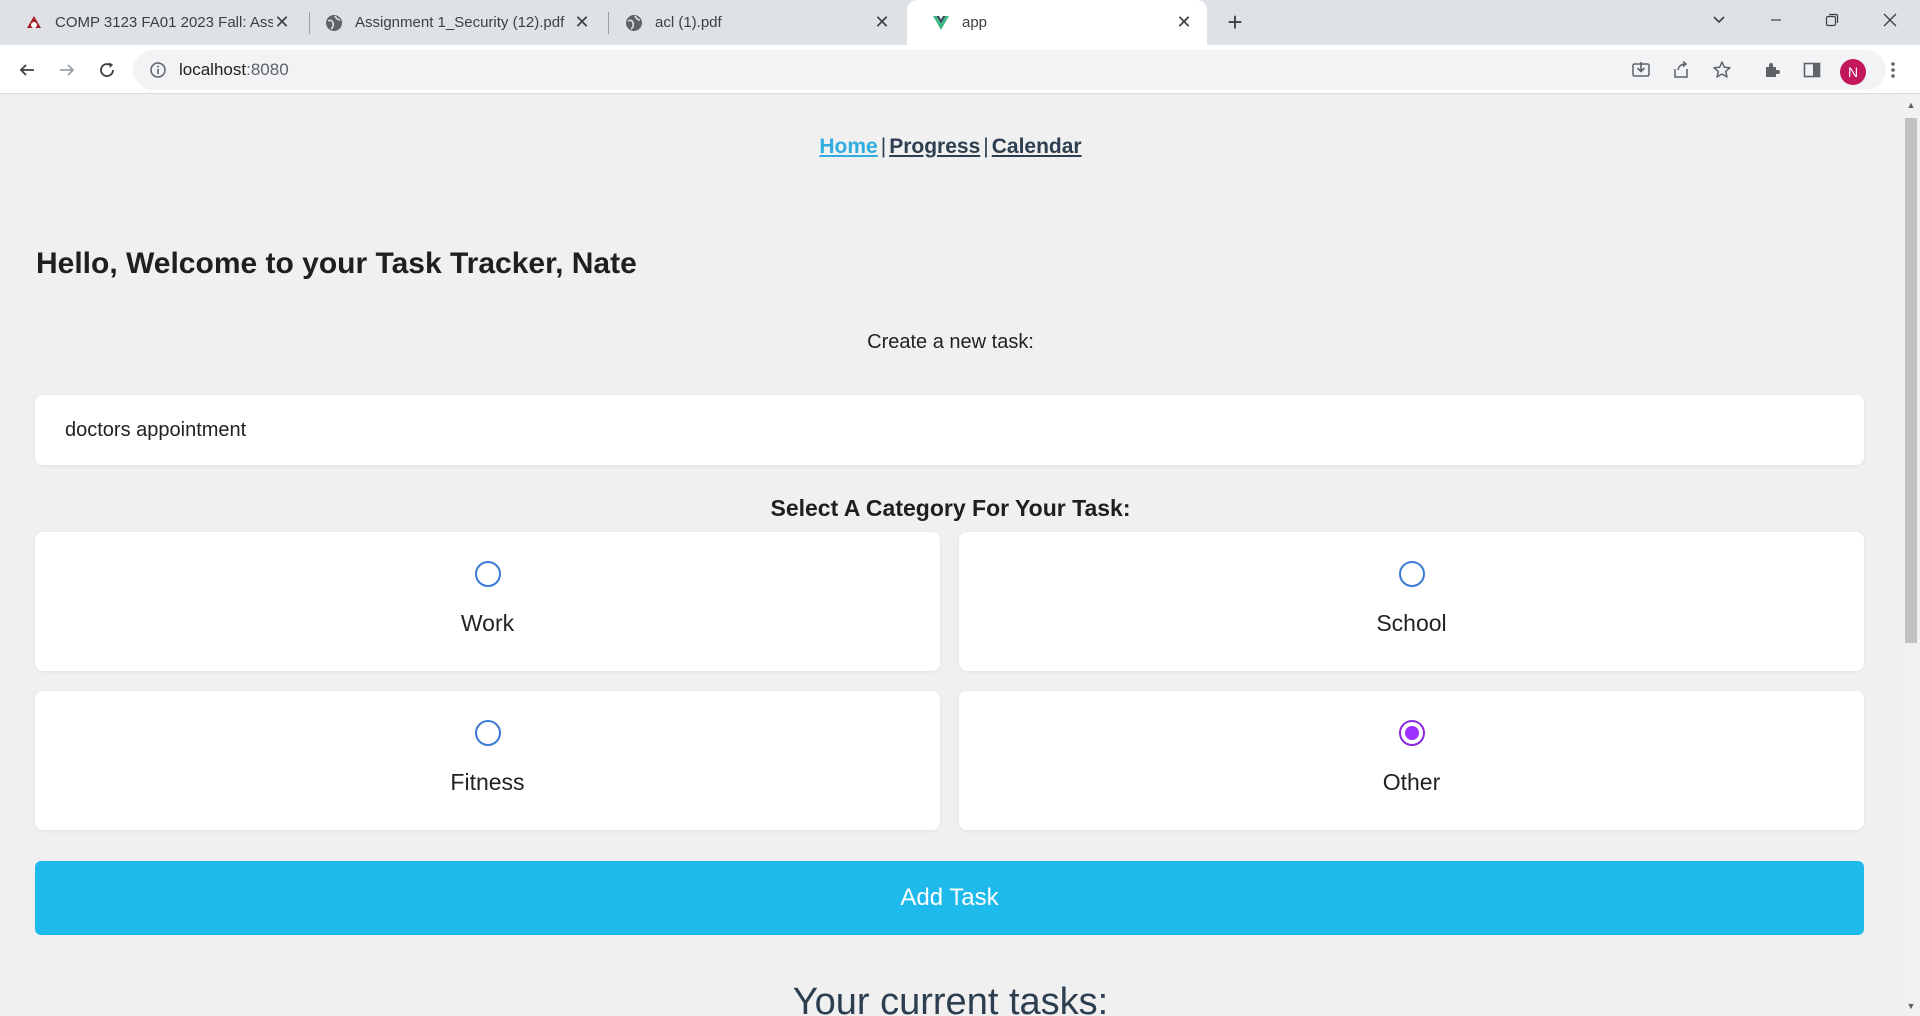  I want to click on close-window-icon, so click(1890, 20).